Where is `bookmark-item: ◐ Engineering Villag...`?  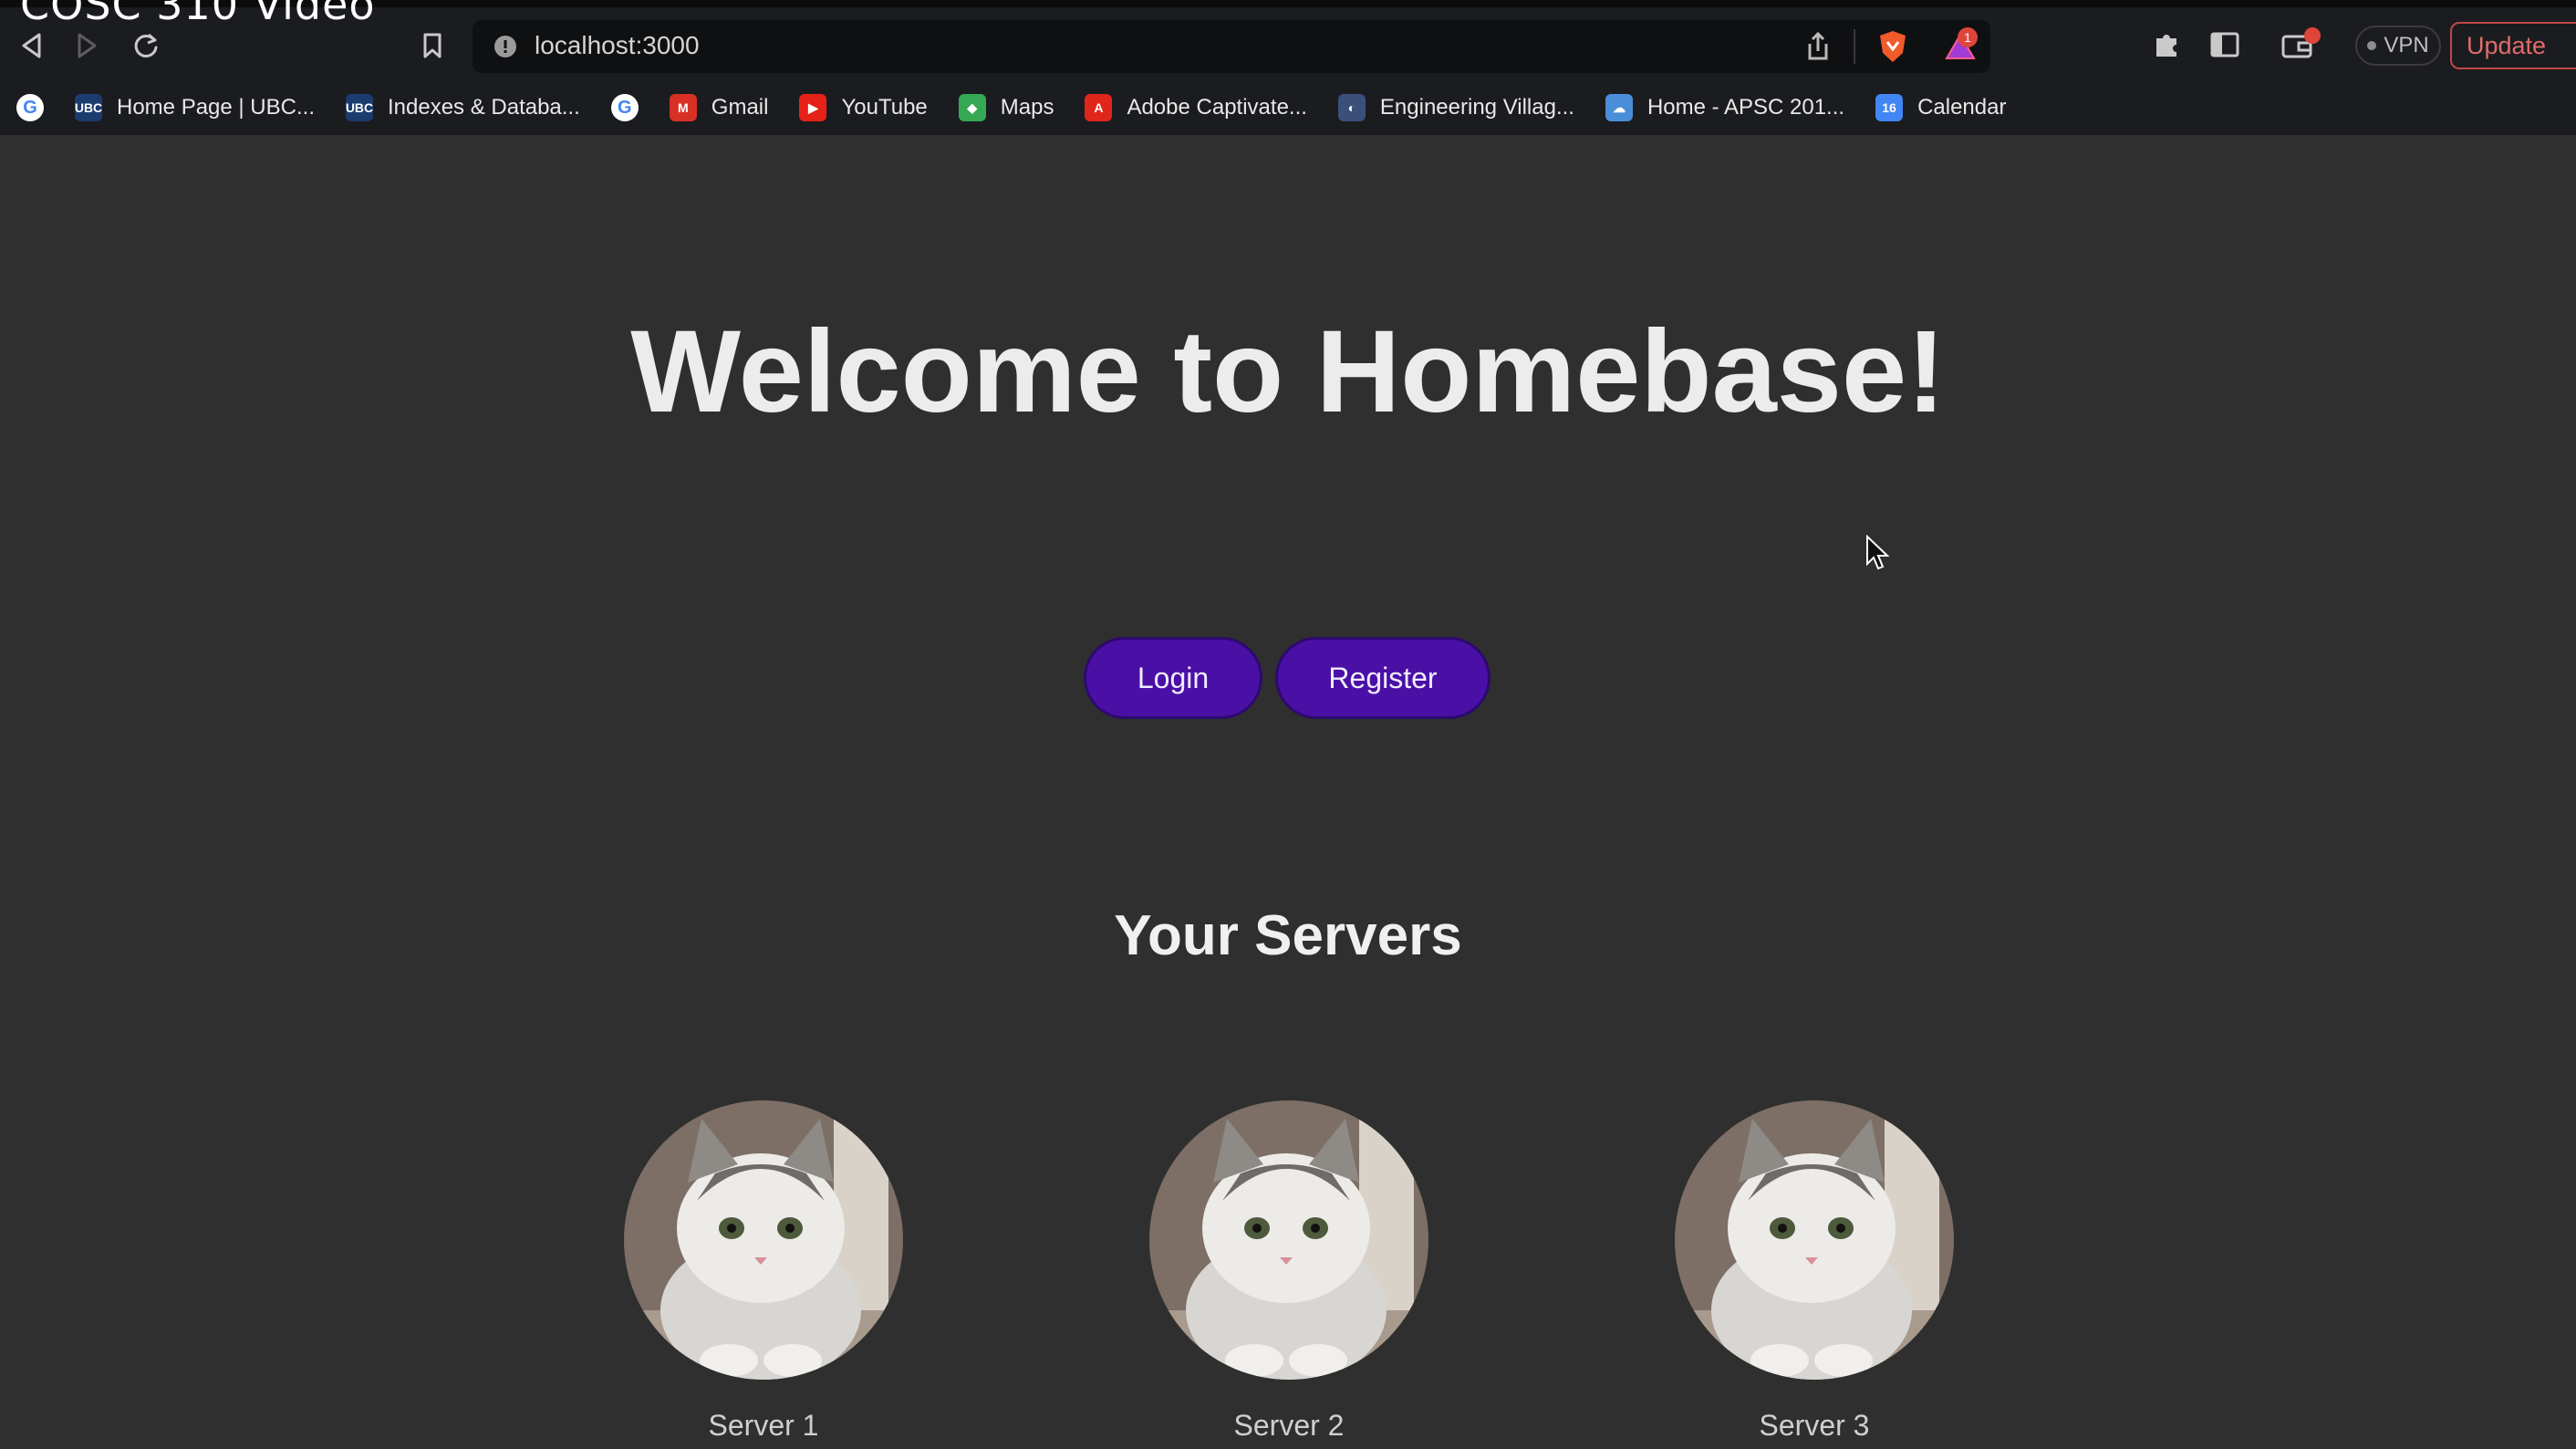 bookmark-item: ◐ Engineering Villag... is located at coordinates (1455, 107).